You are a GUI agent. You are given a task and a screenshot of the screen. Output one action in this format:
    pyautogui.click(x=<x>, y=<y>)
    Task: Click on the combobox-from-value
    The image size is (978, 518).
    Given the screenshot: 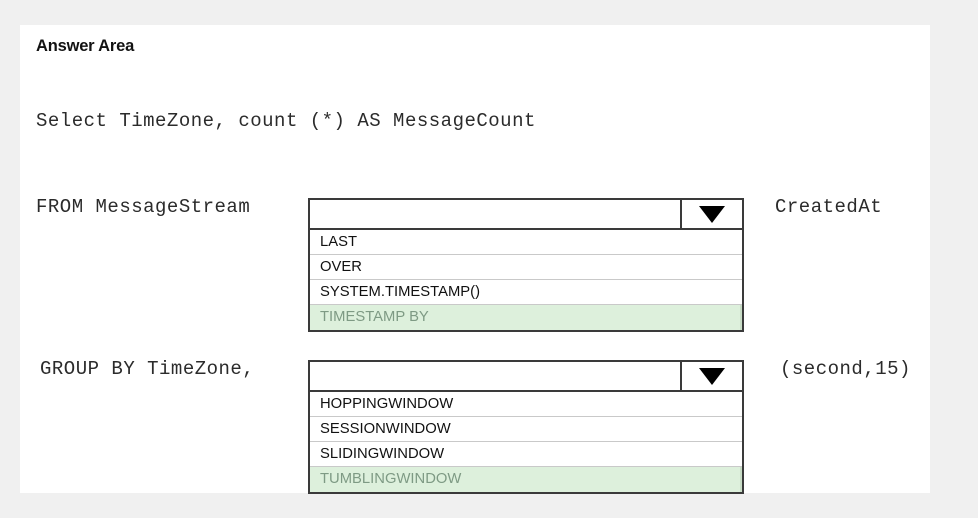 What is the action you would take?
    pyautogui.click(x=495, y=214)
    